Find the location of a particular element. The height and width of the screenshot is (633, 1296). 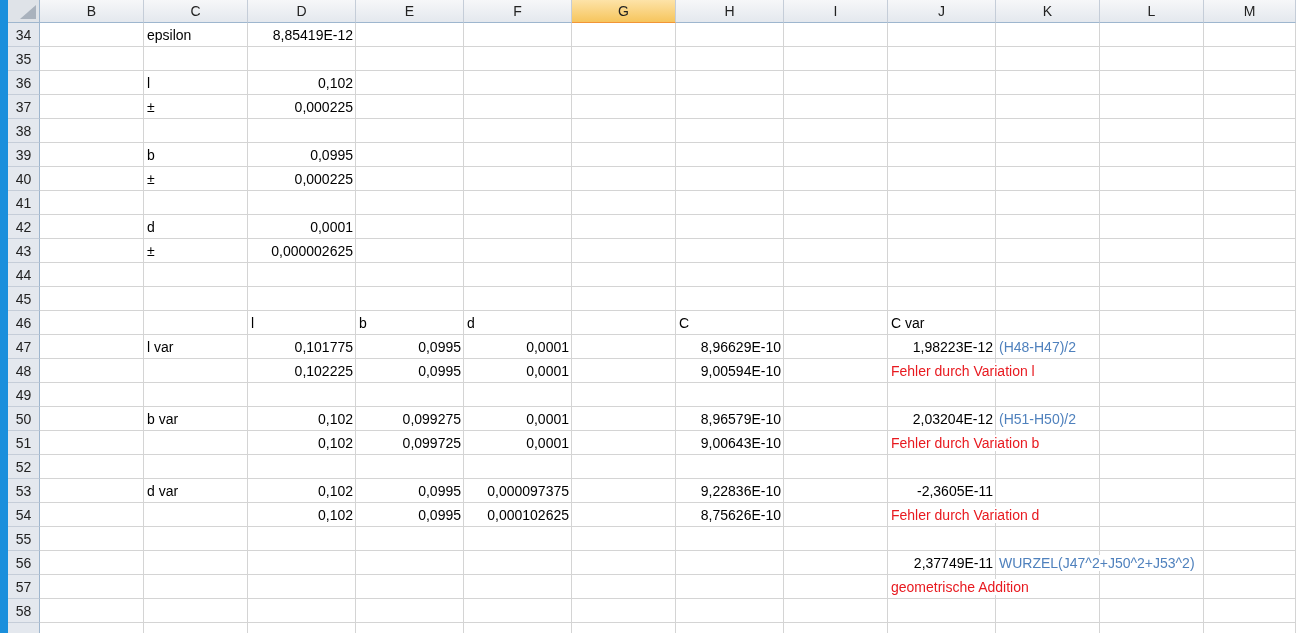

cell-number: 0,000002625 is located at coordinates (312, 251).